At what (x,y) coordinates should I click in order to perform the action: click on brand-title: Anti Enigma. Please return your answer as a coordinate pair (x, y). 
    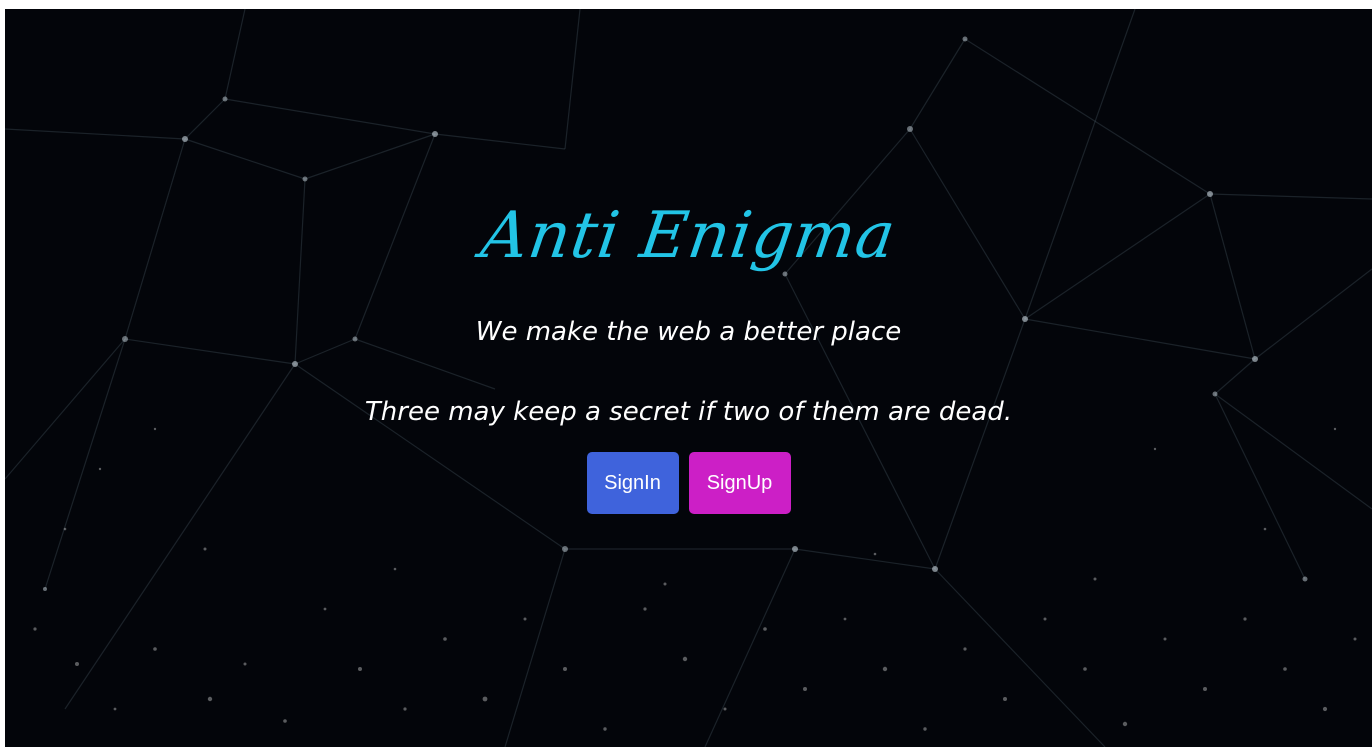
    Looking at the image, I should click on (688, 236).